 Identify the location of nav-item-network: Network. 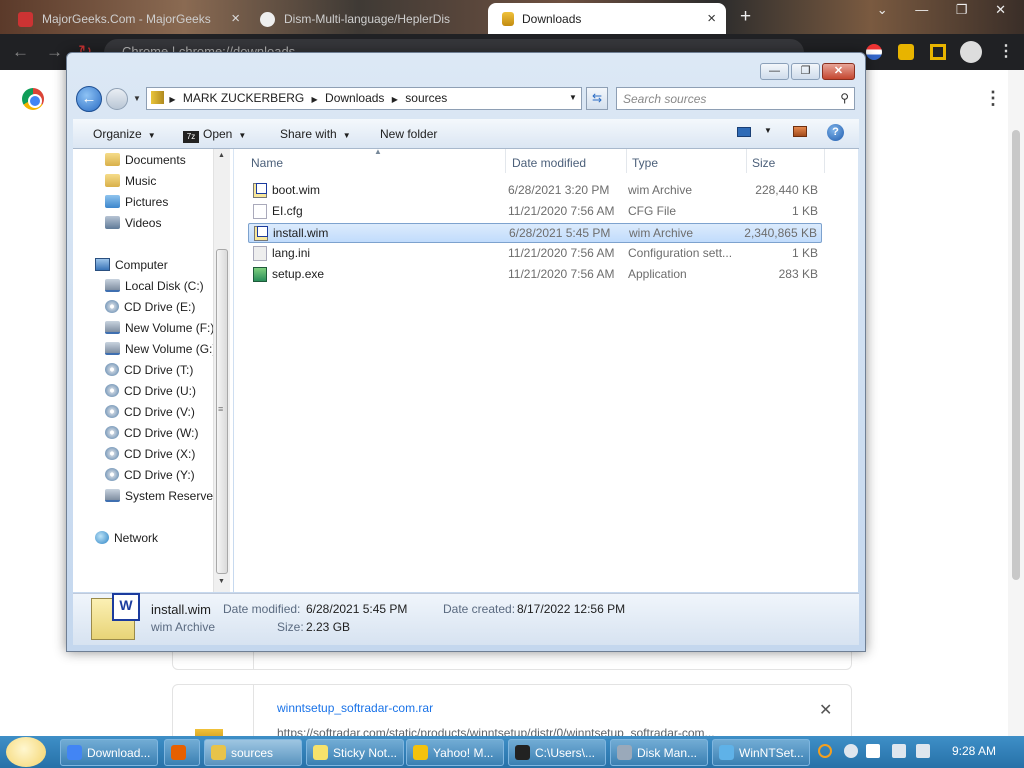
(126, 538).